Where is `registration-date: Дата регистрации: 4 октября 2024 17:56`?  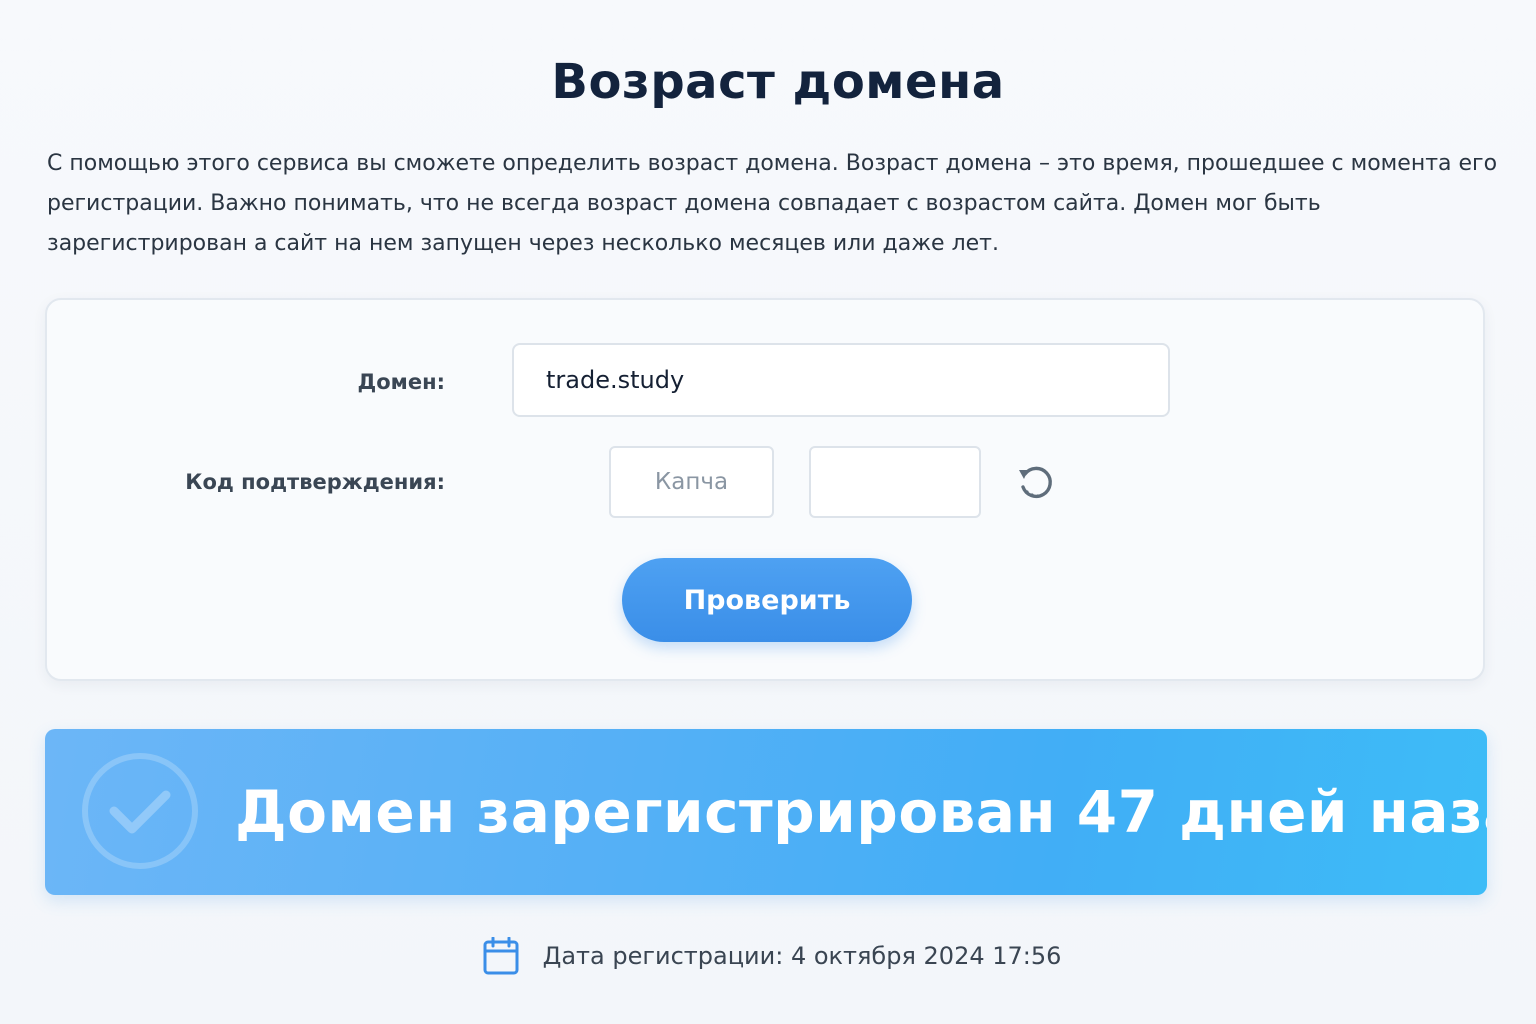 registration-date: Дата регистрации: 4 октября 2024 17:56 is located at coordinates (768, 956).